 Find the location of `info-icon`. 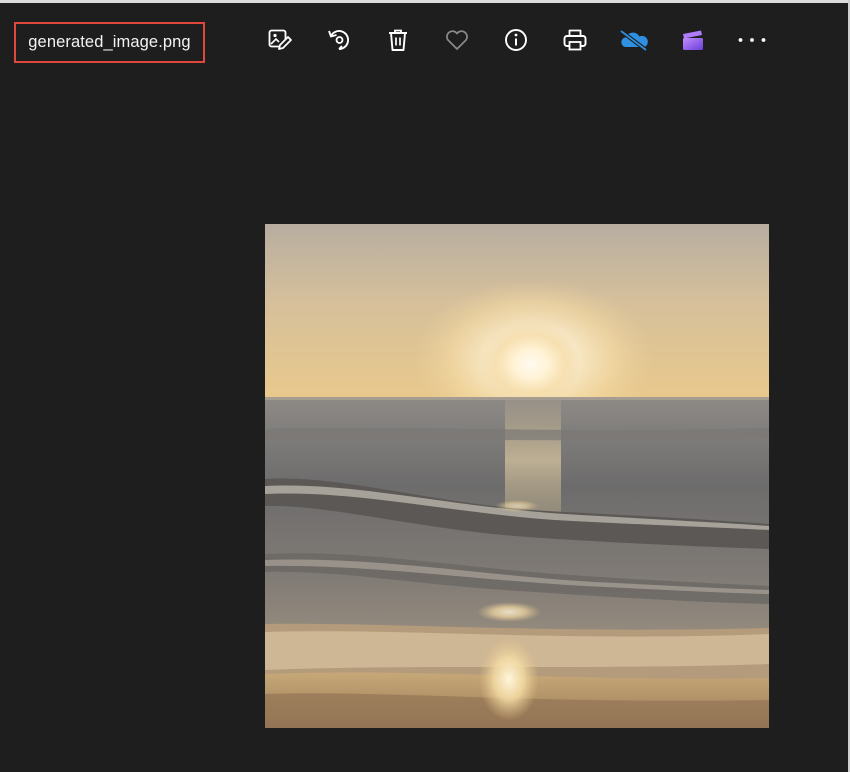

info-icon is located at coordinates (515, 40).